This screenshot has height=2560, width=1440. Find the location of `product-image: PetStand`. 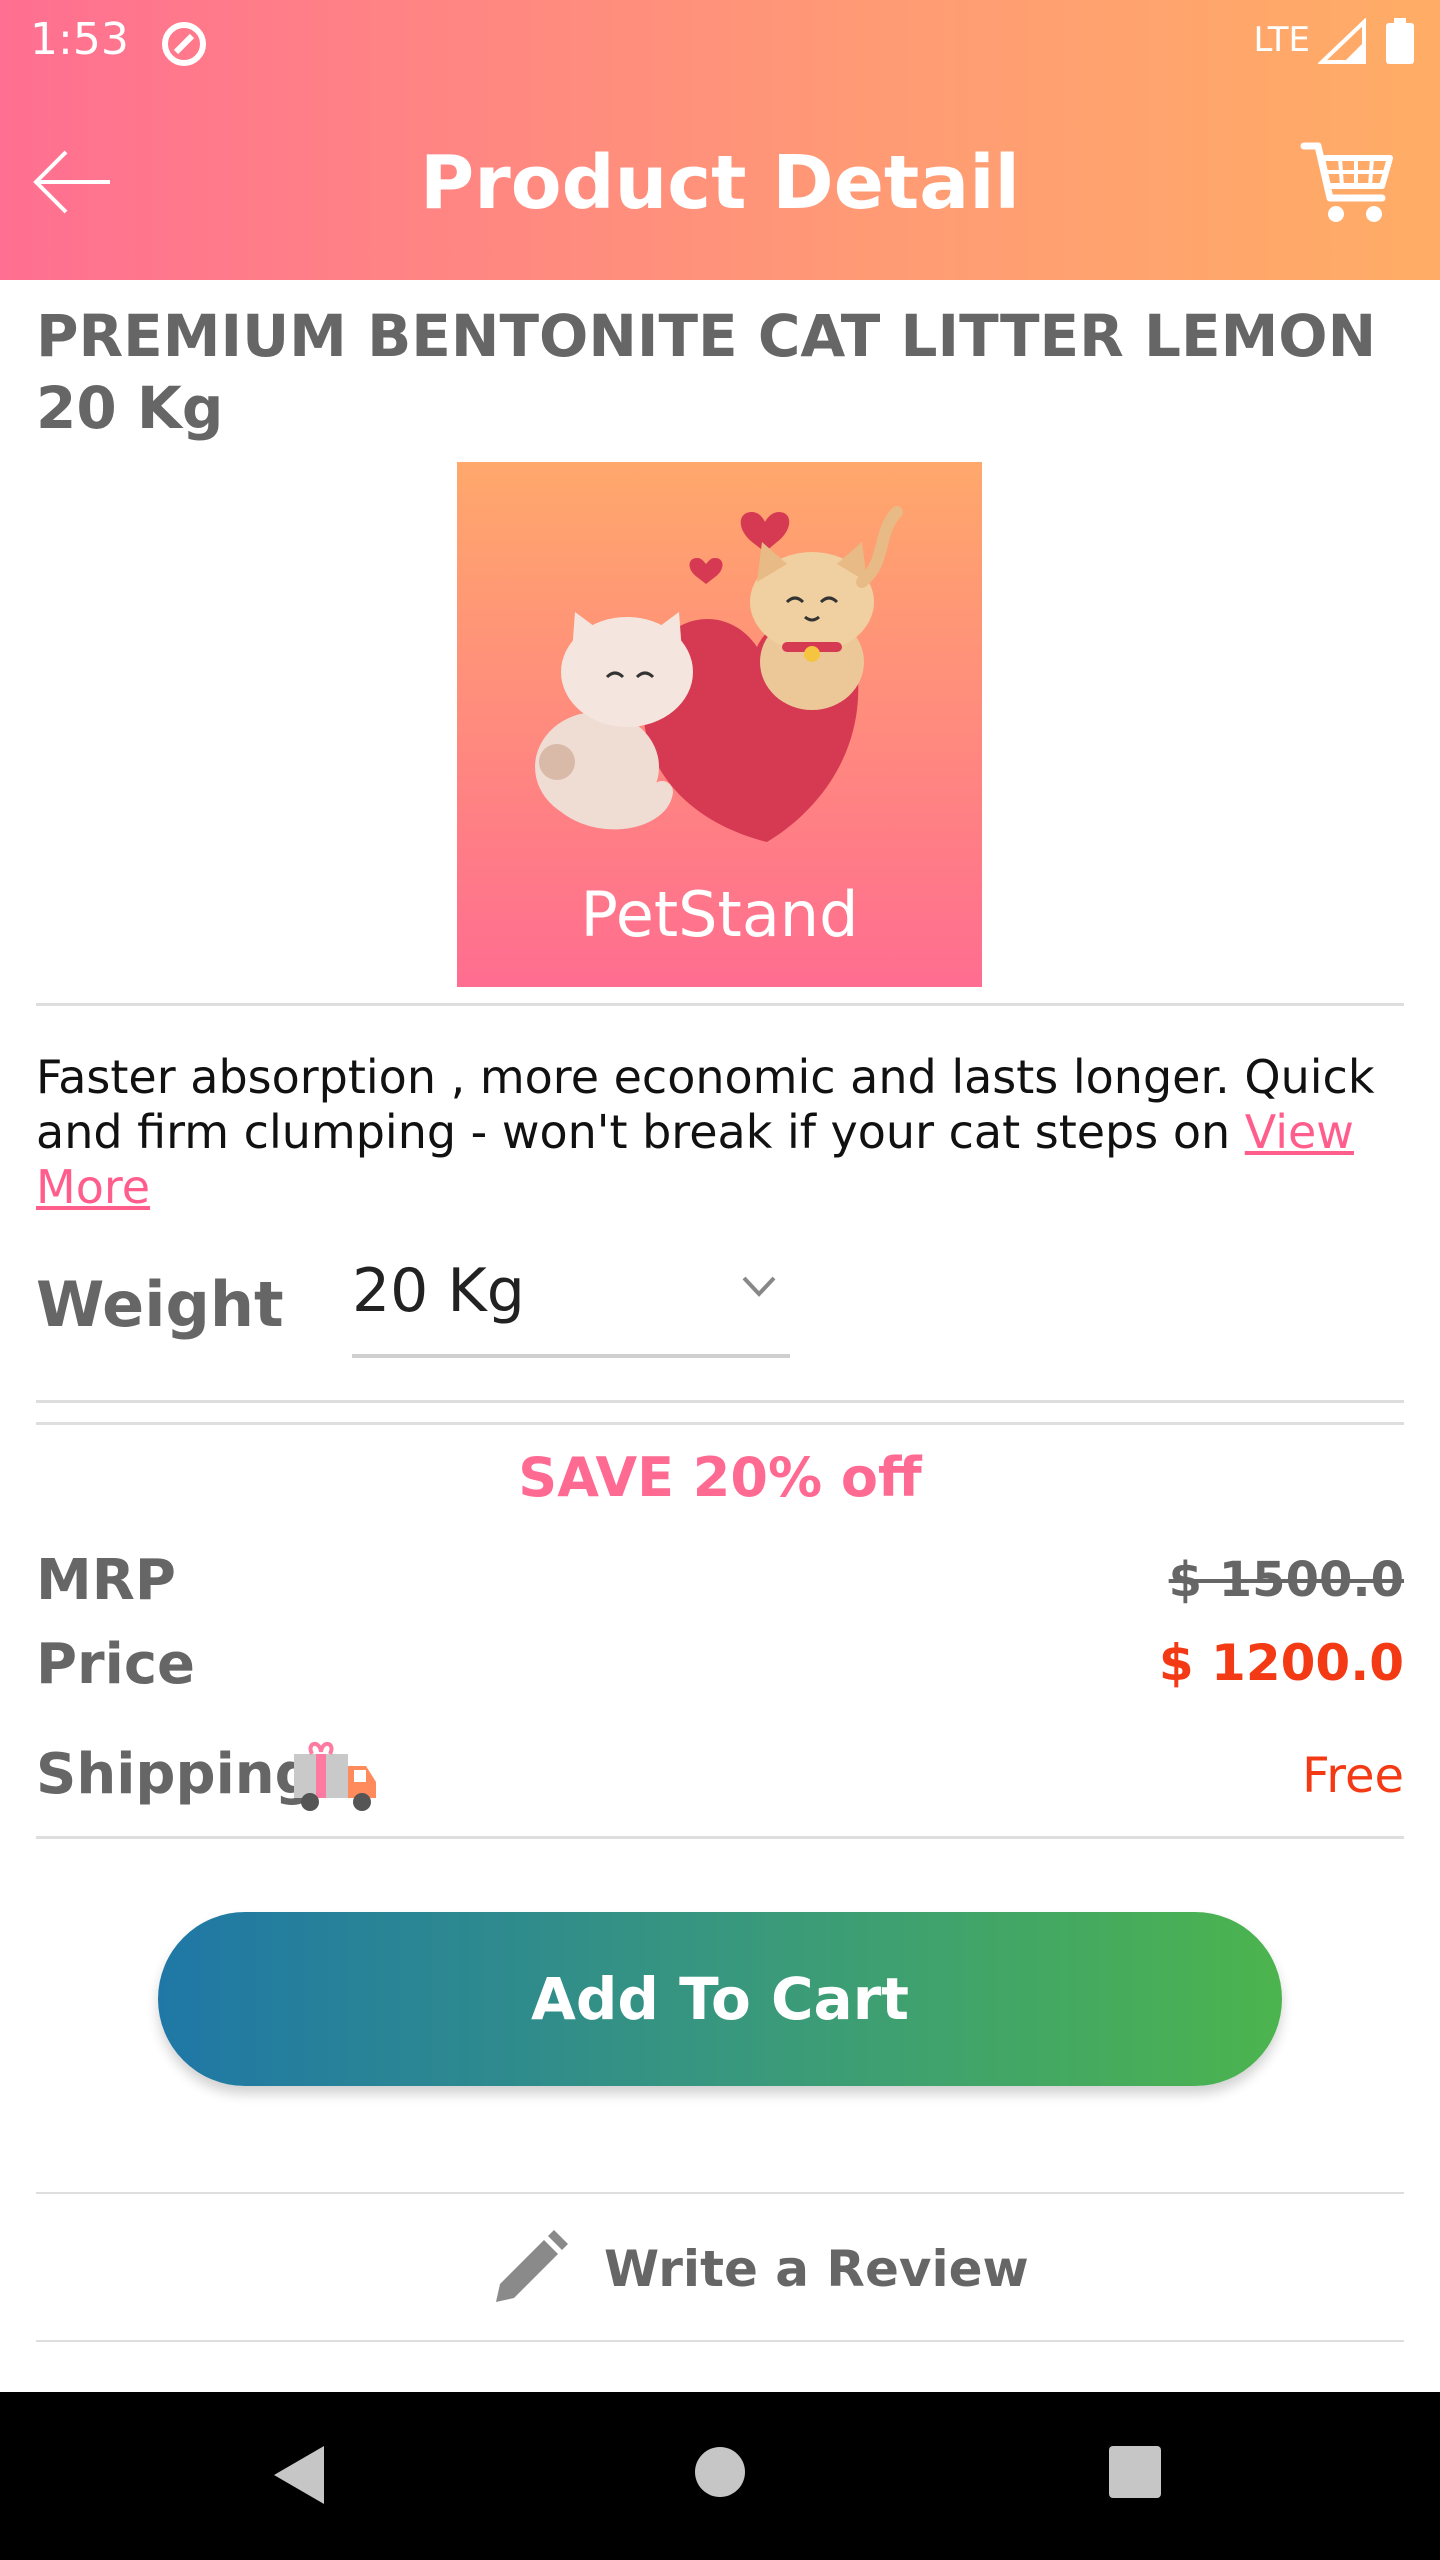

product-image: PetStand is located at coordinates (719, 724).